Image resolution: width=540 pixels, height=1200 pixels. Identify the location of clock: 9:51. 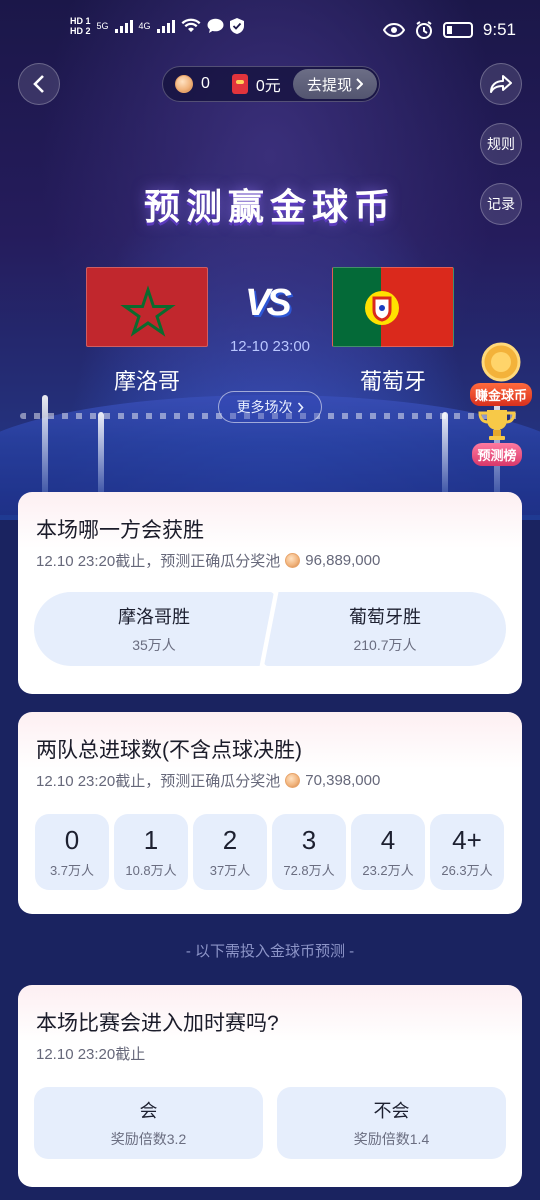
(499, 29).